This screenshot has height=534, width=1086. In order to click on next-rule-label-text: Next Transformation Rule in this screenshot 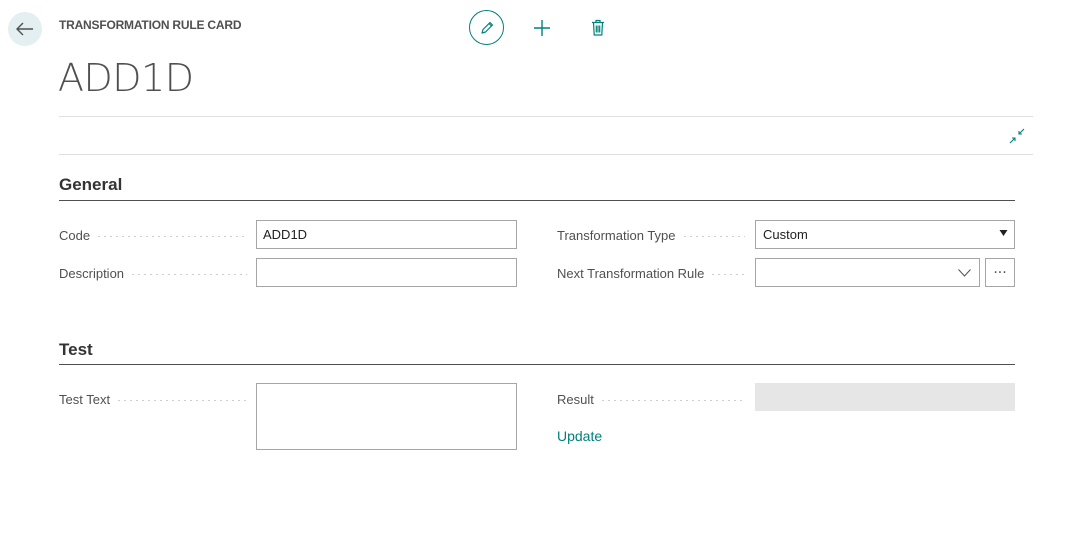, I will do `click(631, 273)`.